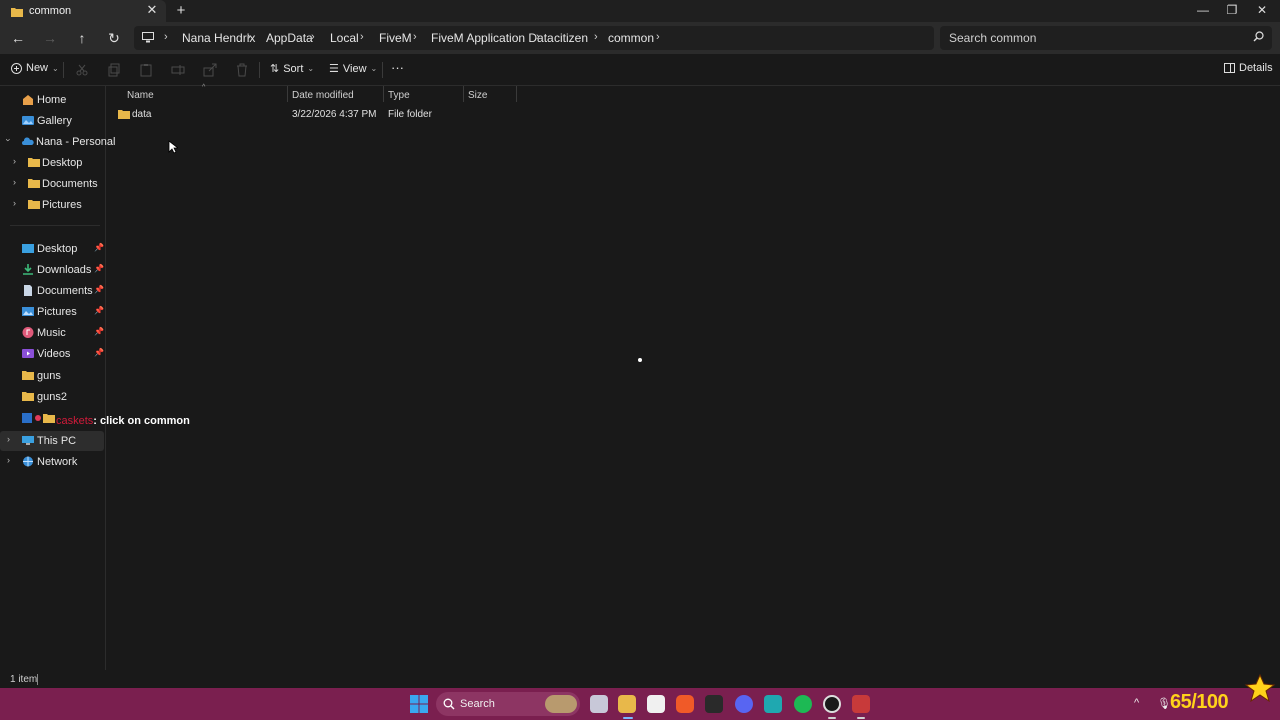  I want to click on file-explorer-icon, so click(627, 704).